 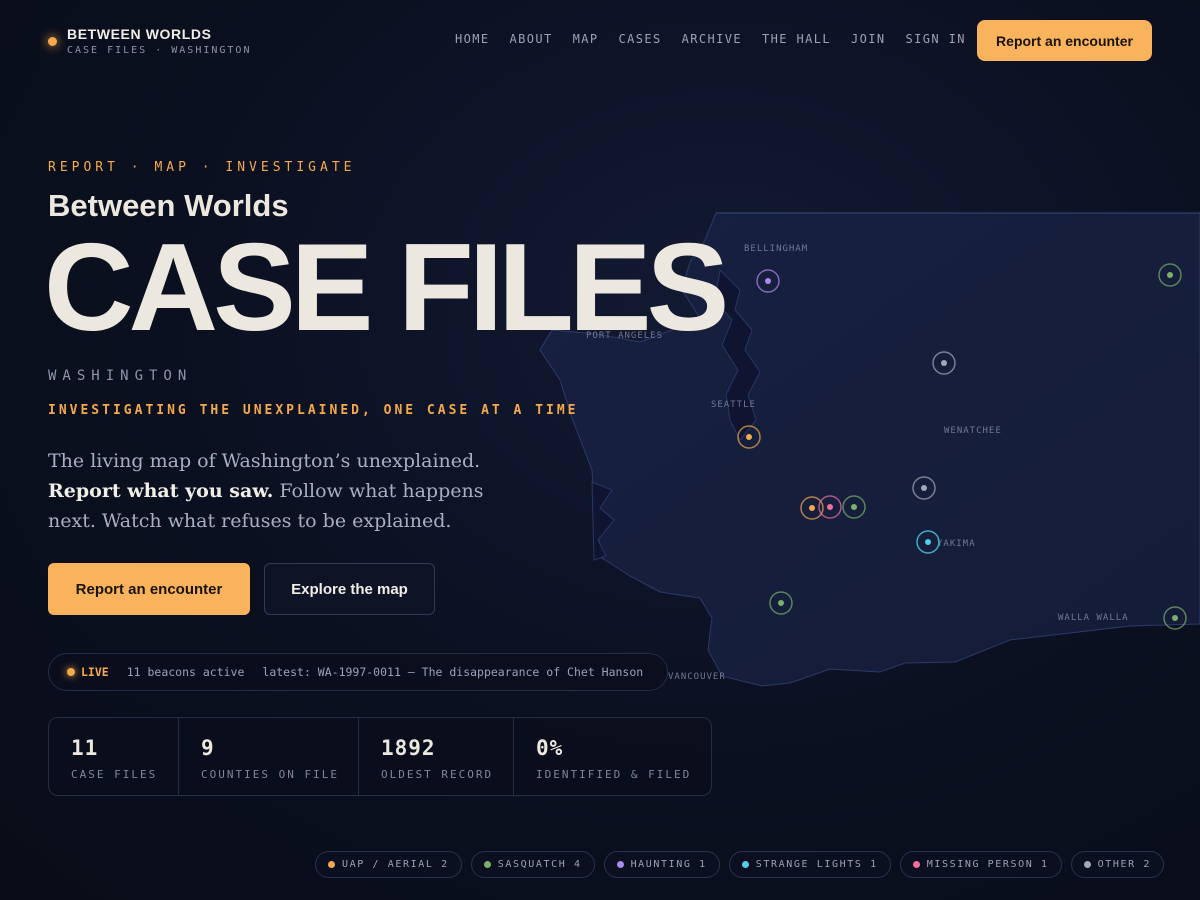 What do you see at coordinates (349, 589) in the screenshot?
I see `explore-map-button: Explore the map` at bounding box center [349, 589].